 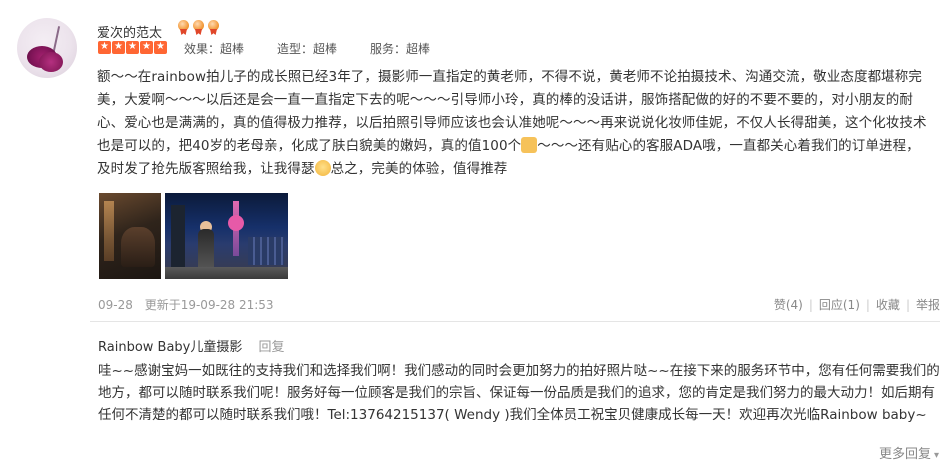 I want to click on photo-light, so click(x=109, y=231).